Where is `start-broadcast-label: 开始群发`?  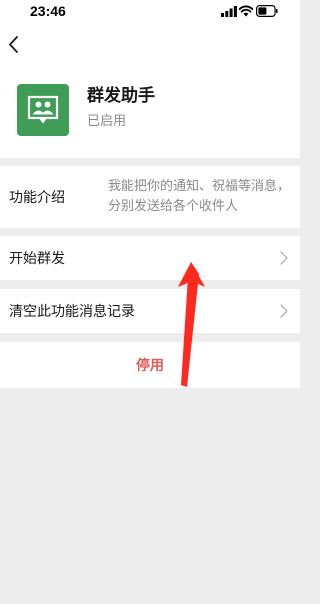 start-broadcast-label: 开始群发 is located at coordinates (37, 259).